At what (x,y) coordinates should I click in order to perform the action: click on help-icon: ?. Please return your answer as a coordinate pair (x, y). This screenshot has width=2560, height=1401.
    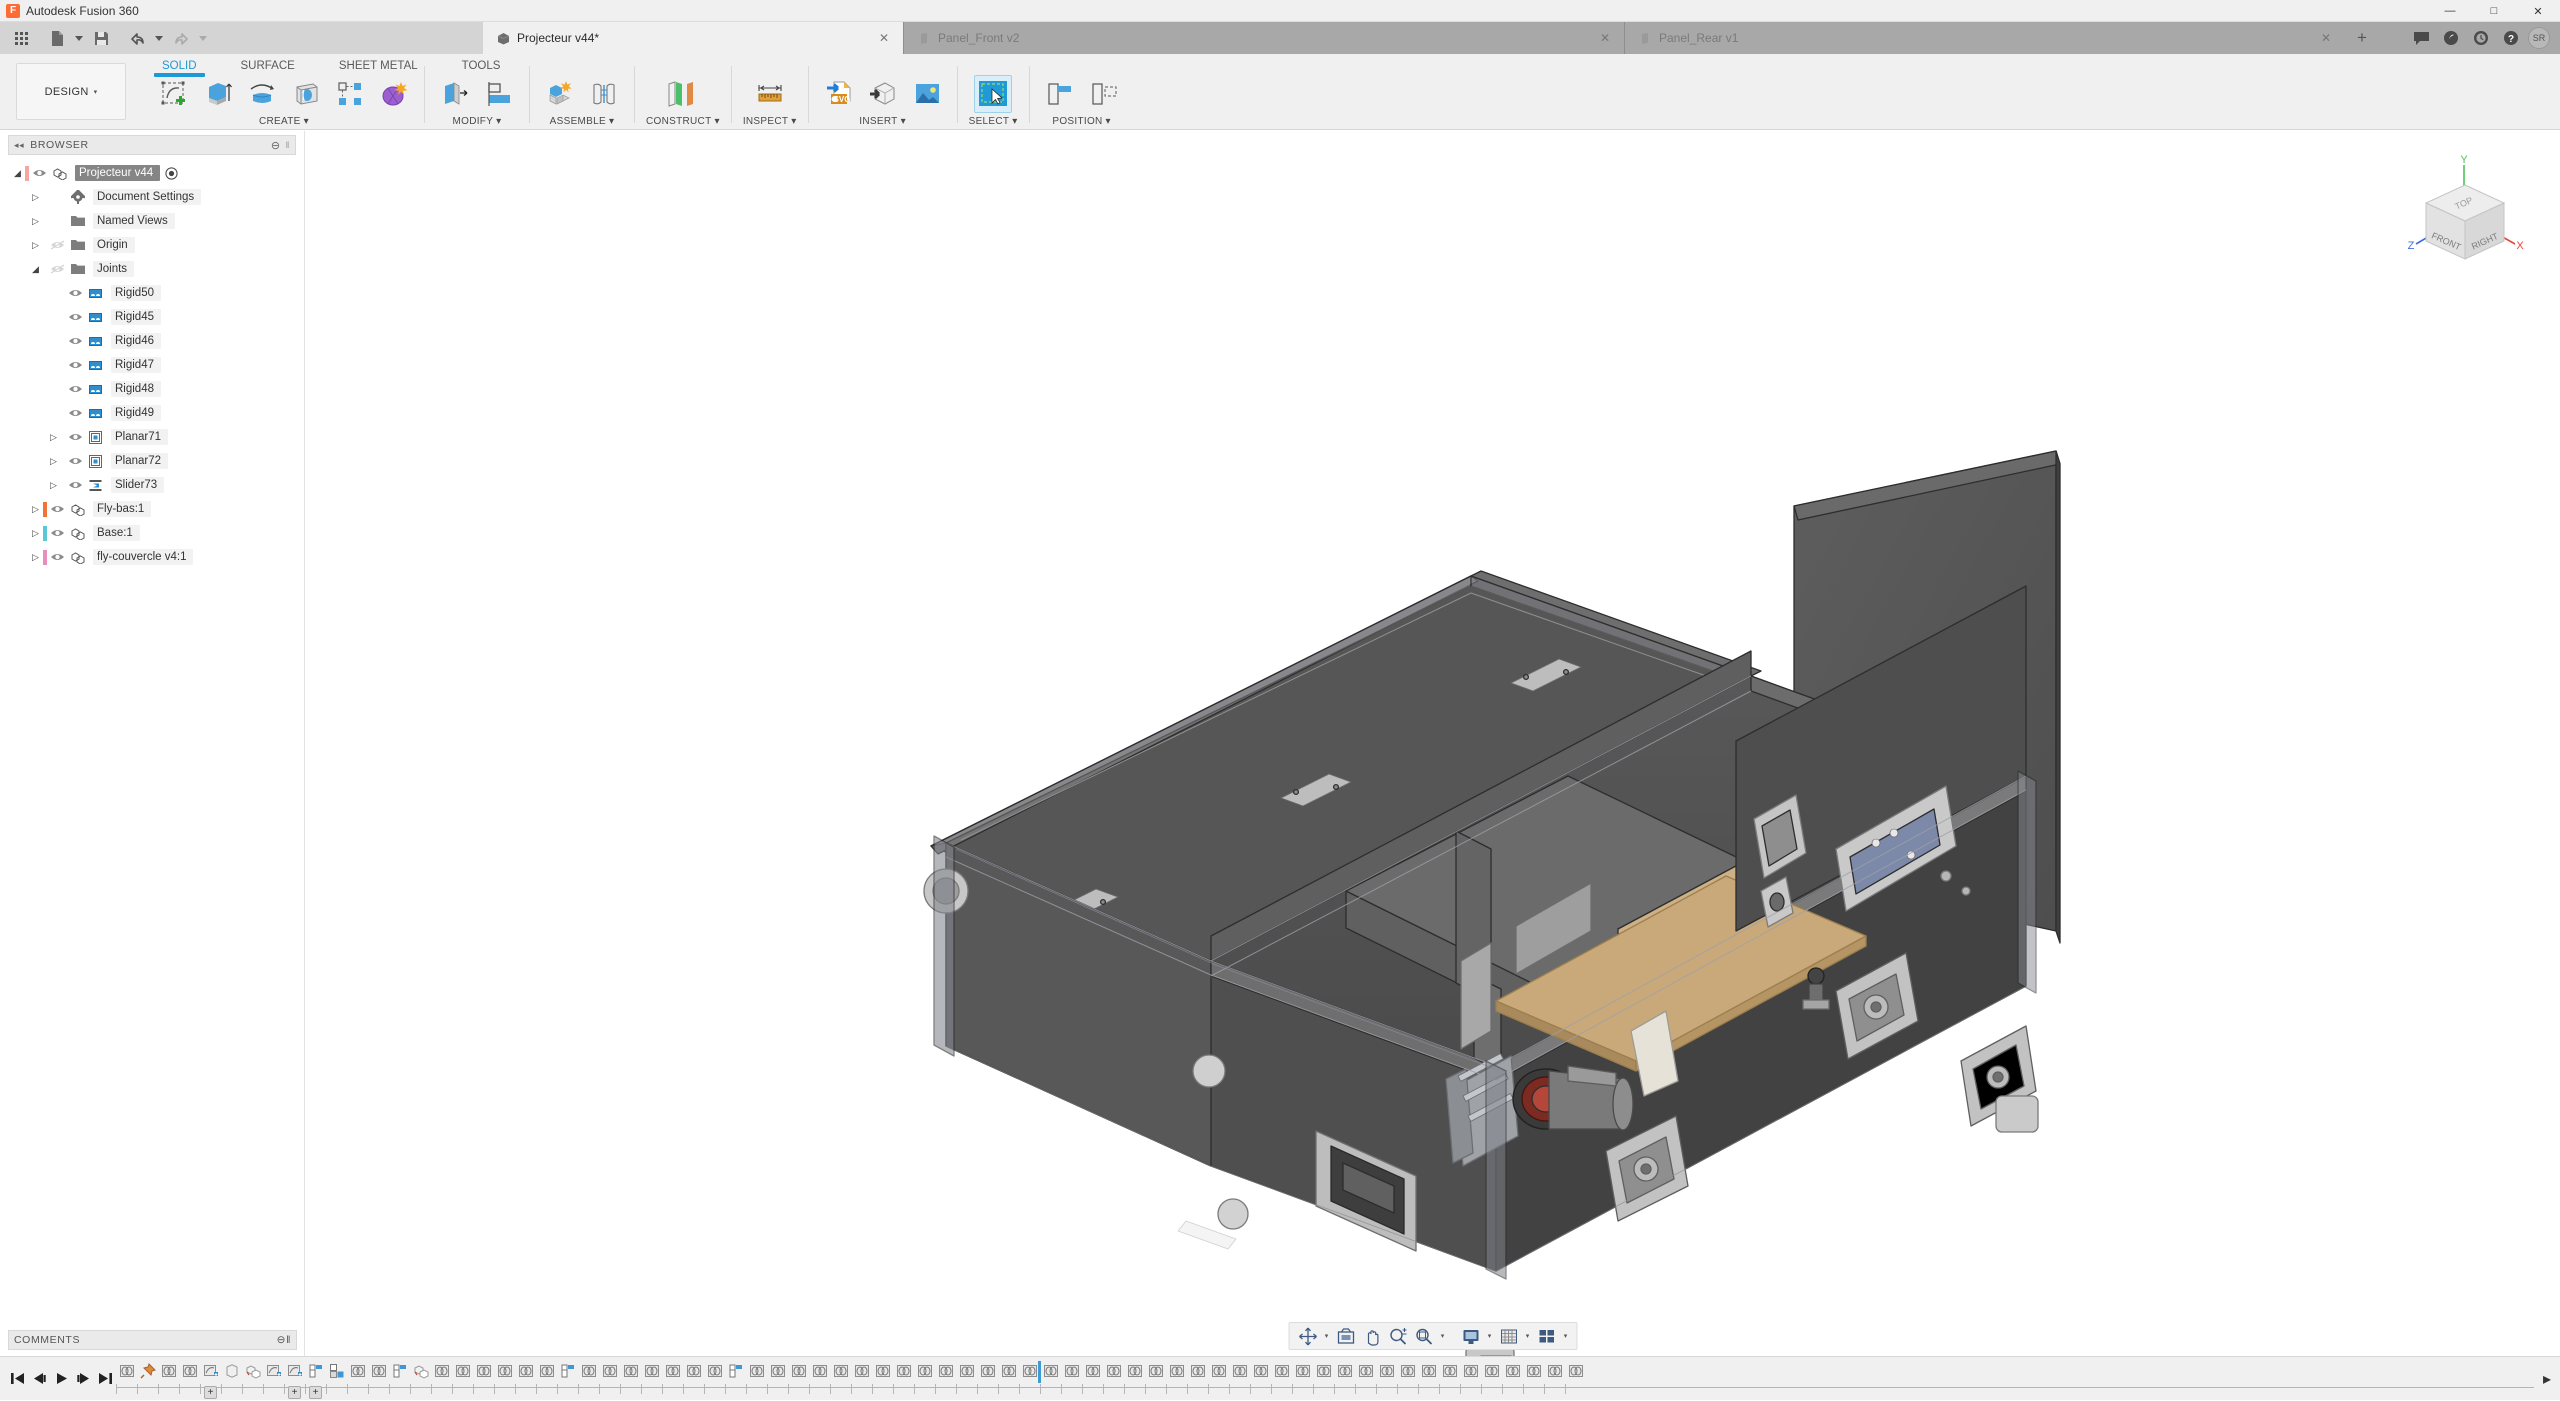
    Looking at the image, I should click on (2511, 38).